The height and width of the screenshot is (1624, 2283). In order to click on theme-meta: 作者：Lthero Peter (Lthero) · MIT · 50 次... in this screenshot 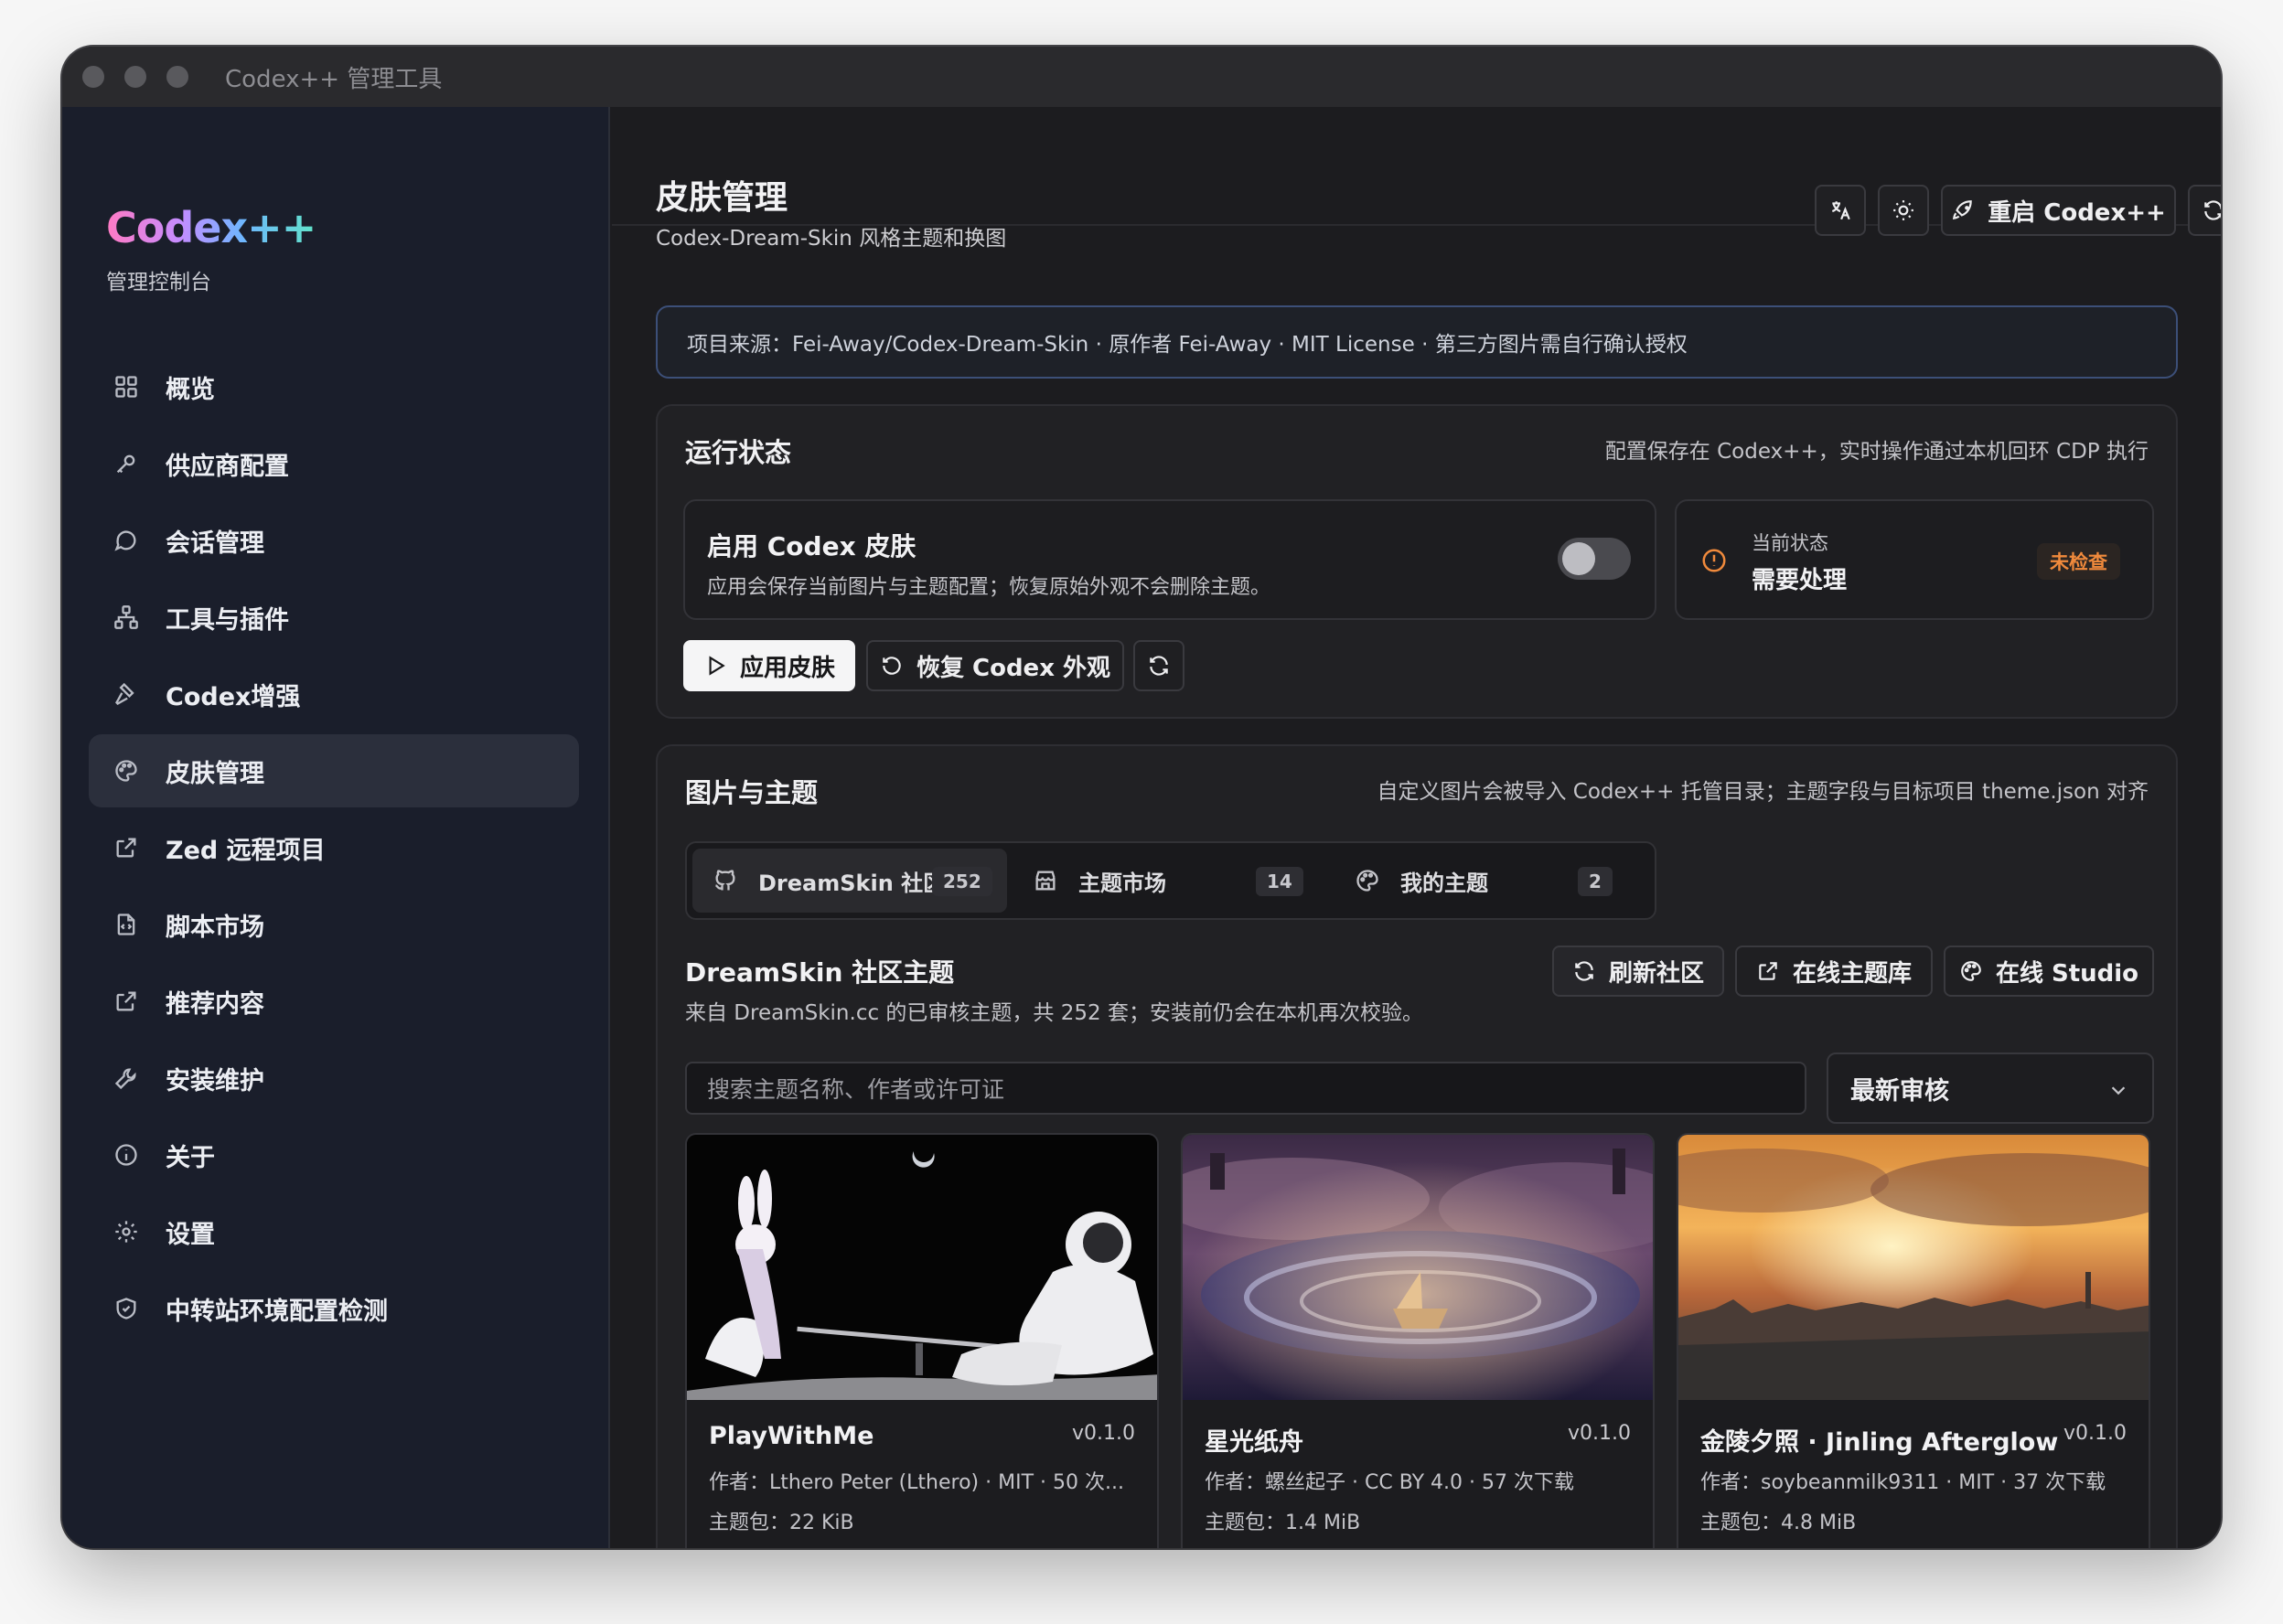, I will do `click(916, 1482)`.